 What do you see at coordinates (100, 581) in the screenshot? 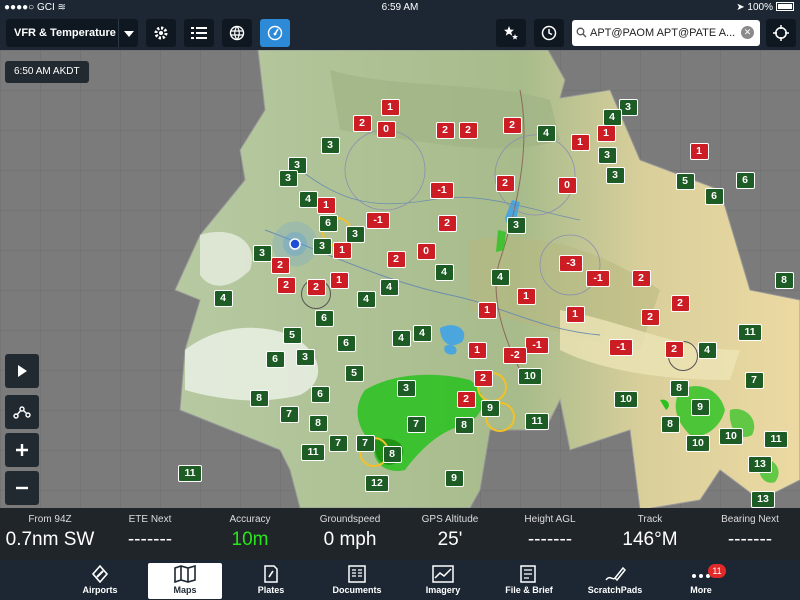
I see `tab-airports: Airports` at bounding box center [100, 581].